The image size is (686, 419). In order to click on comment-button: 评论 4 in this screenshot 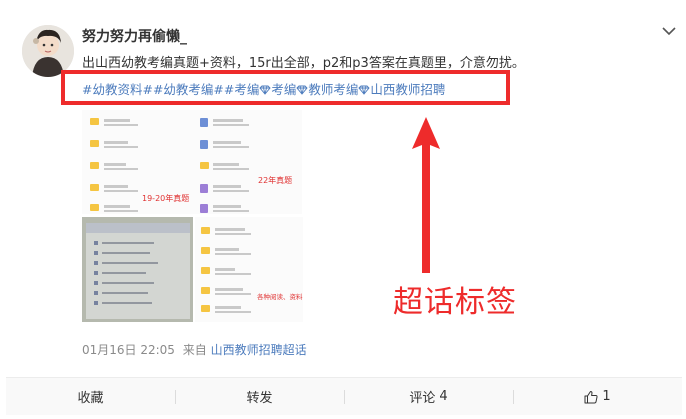, I will do `click(428, 396)`.